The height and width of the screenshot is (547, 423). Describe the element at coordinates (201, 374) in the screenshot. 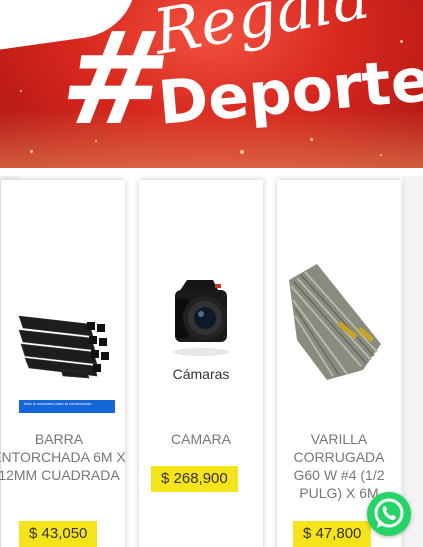

I see `product-image-caption: Cámaras` at that location.